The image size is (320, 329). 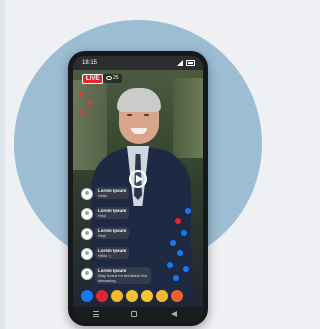 I want to click on comment-item: Lorem Ipsum Hello :), so click(x=111, y=255).